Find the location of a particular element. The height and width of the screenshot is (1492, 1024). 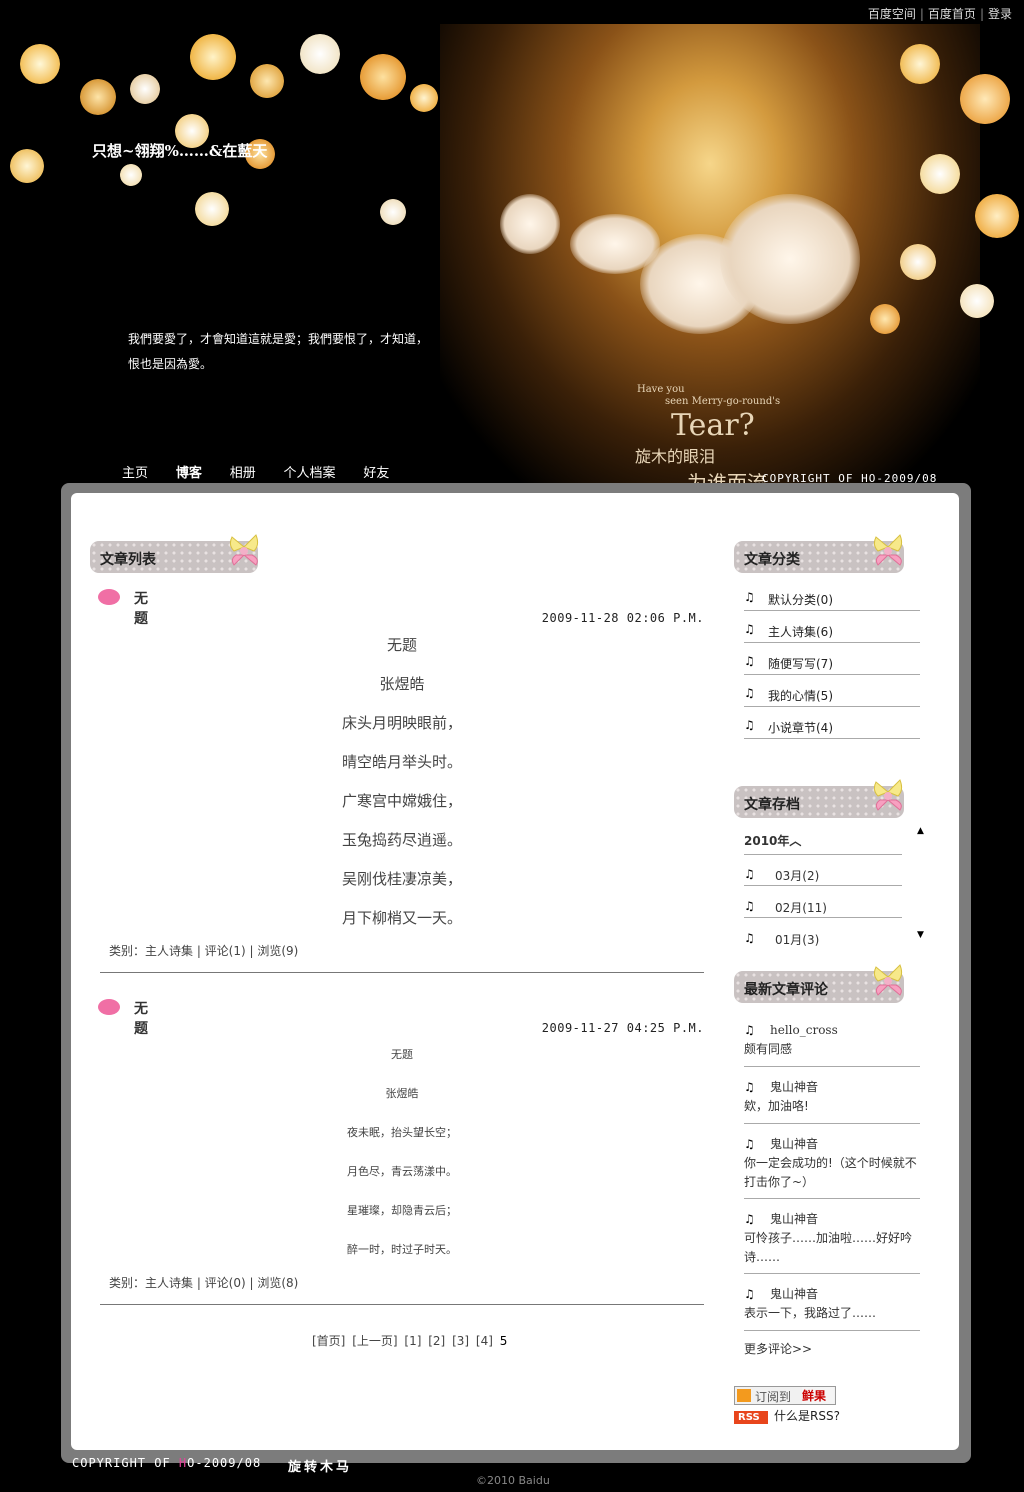

comment-text: 你一定会成功的!（这个时候就不打击你了~） is located at coordinates (830, 1172).